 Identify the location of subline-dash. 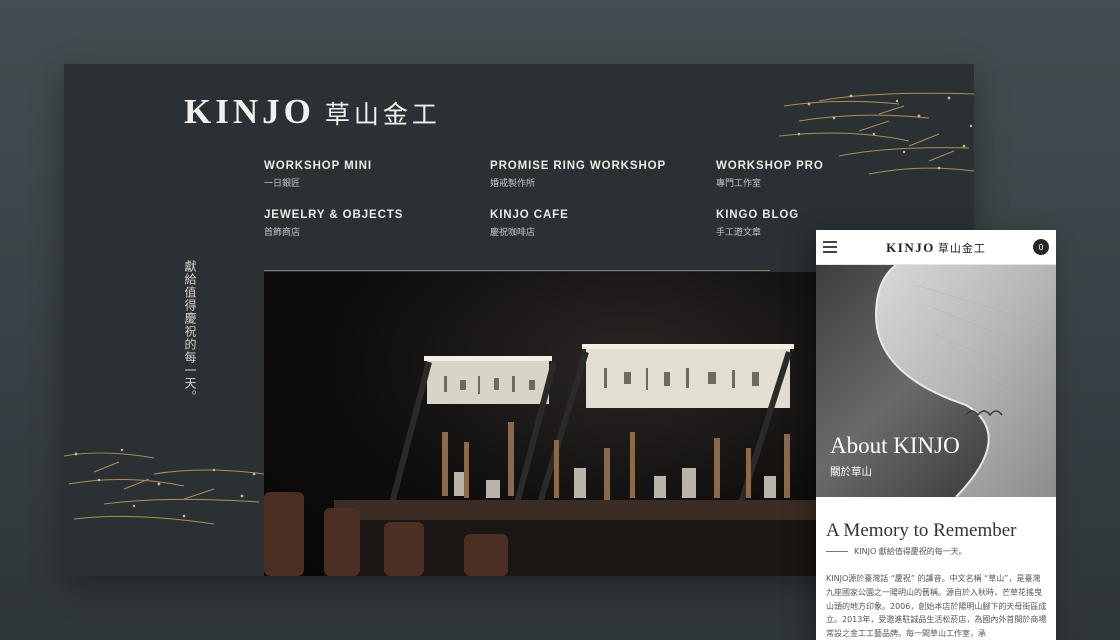
(837, 551).